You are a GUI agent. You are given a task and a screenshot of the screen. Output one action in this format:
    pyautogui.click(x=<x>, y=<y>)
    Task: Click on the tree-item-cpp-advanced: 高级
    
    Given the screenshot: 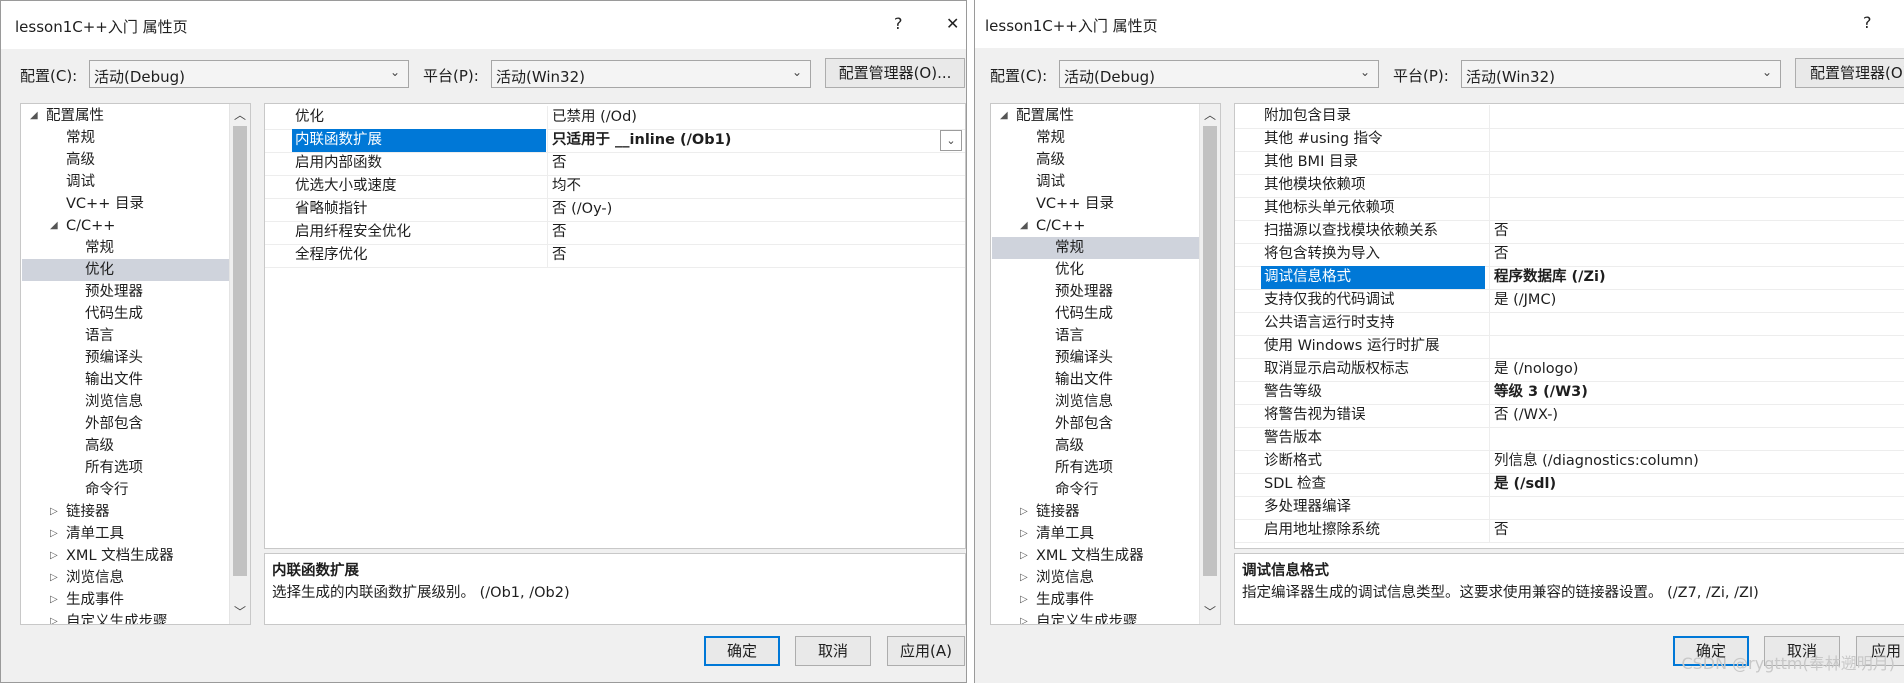 What is the action you would take?
    pyautogui.click(x=99, y=446)
    